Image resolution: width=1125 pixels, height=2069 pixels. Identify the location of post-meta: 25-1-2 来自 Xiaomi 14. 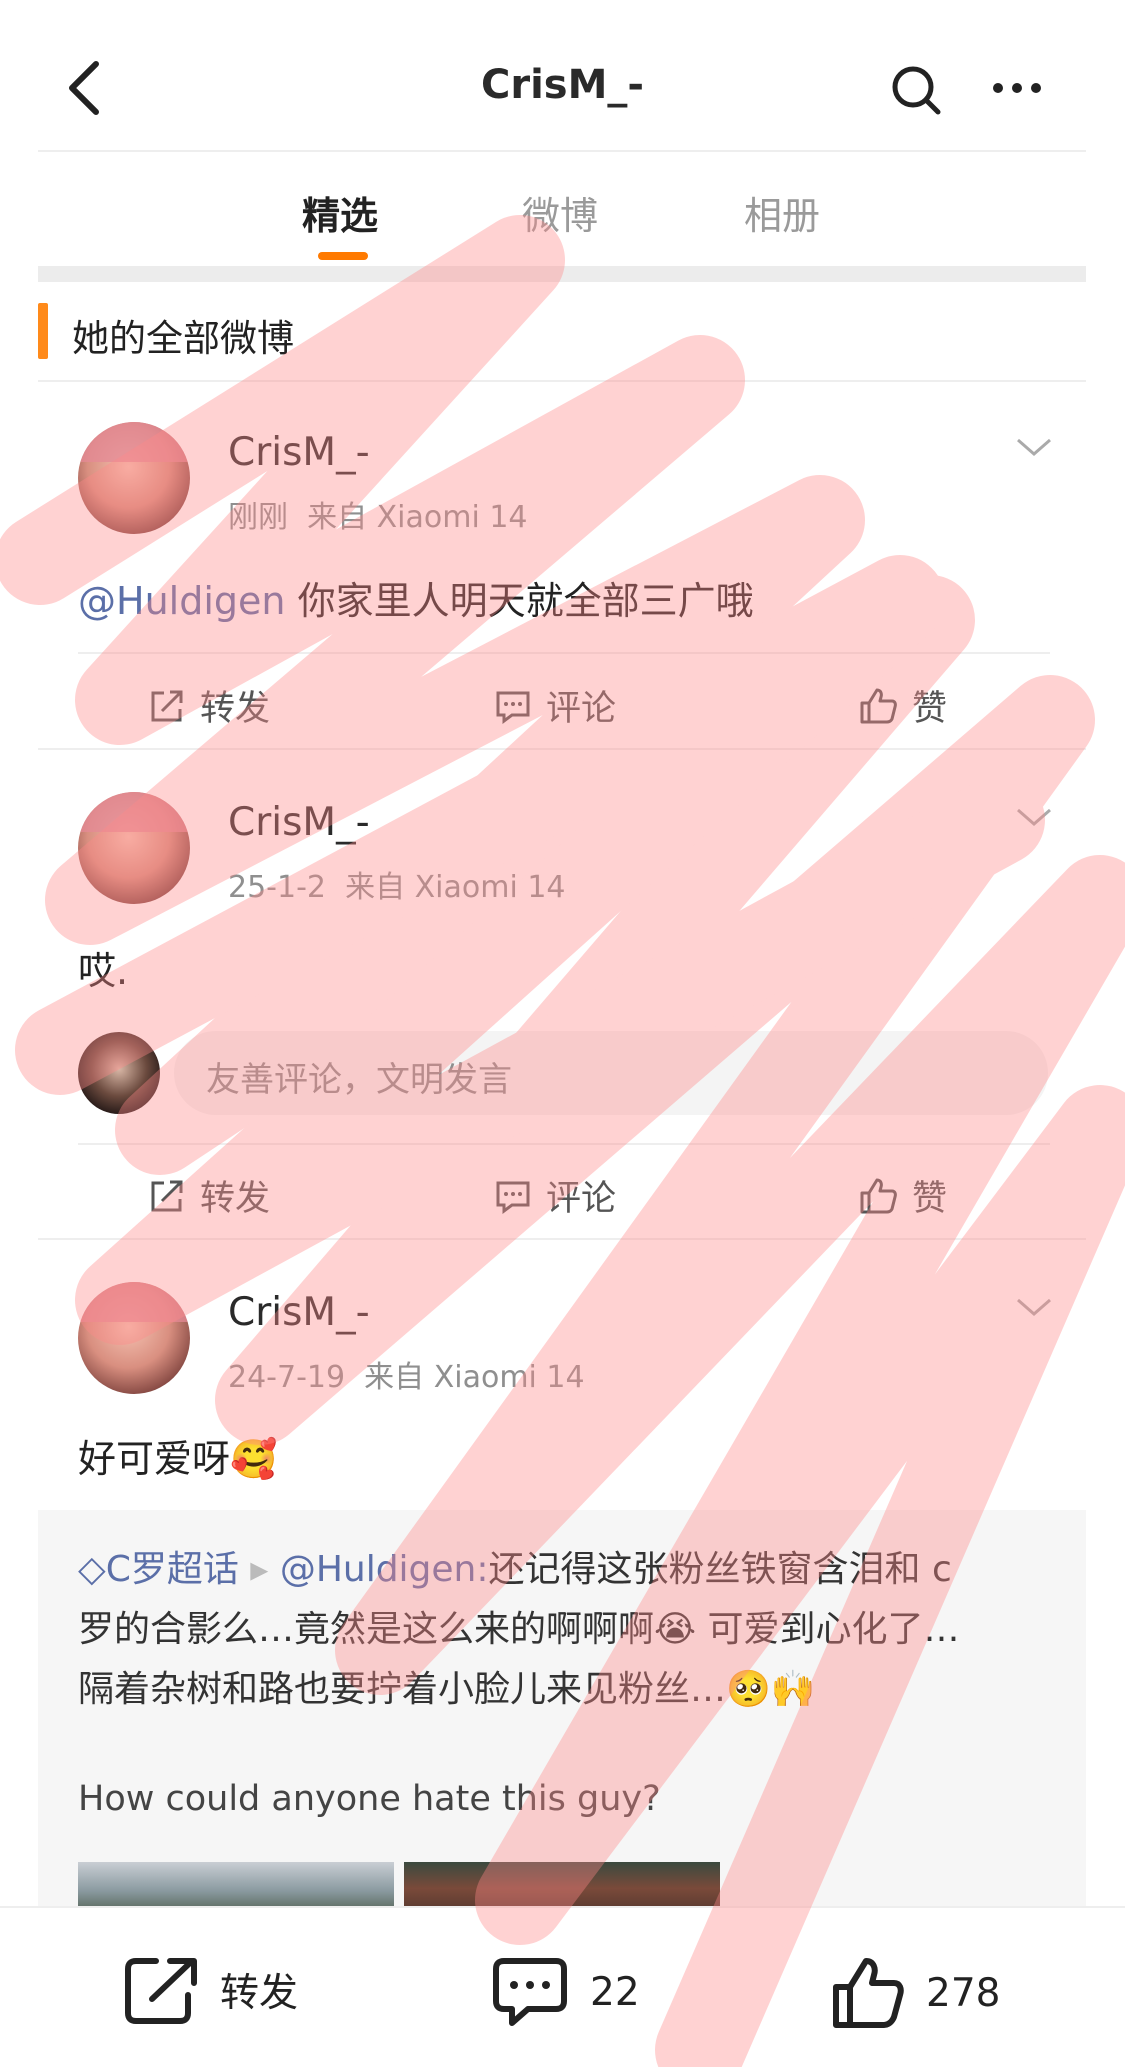
(397, 884).